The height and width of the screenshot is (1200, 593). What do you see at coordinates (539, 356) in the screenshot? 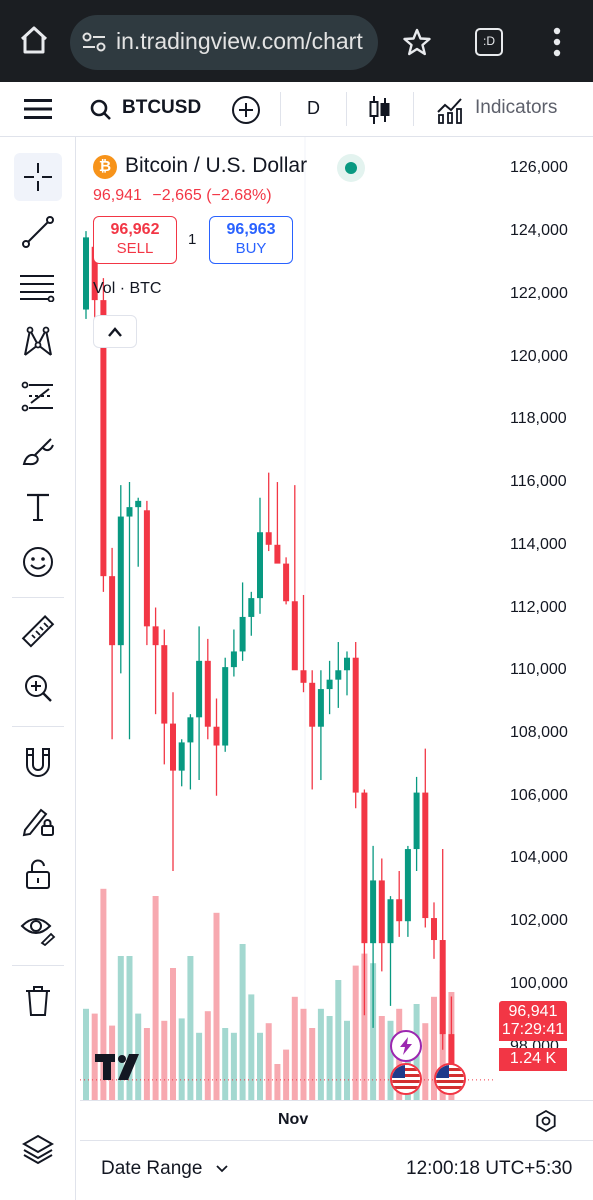
I see `price-tick-label: 120,000` at bounding box center [539, 356].